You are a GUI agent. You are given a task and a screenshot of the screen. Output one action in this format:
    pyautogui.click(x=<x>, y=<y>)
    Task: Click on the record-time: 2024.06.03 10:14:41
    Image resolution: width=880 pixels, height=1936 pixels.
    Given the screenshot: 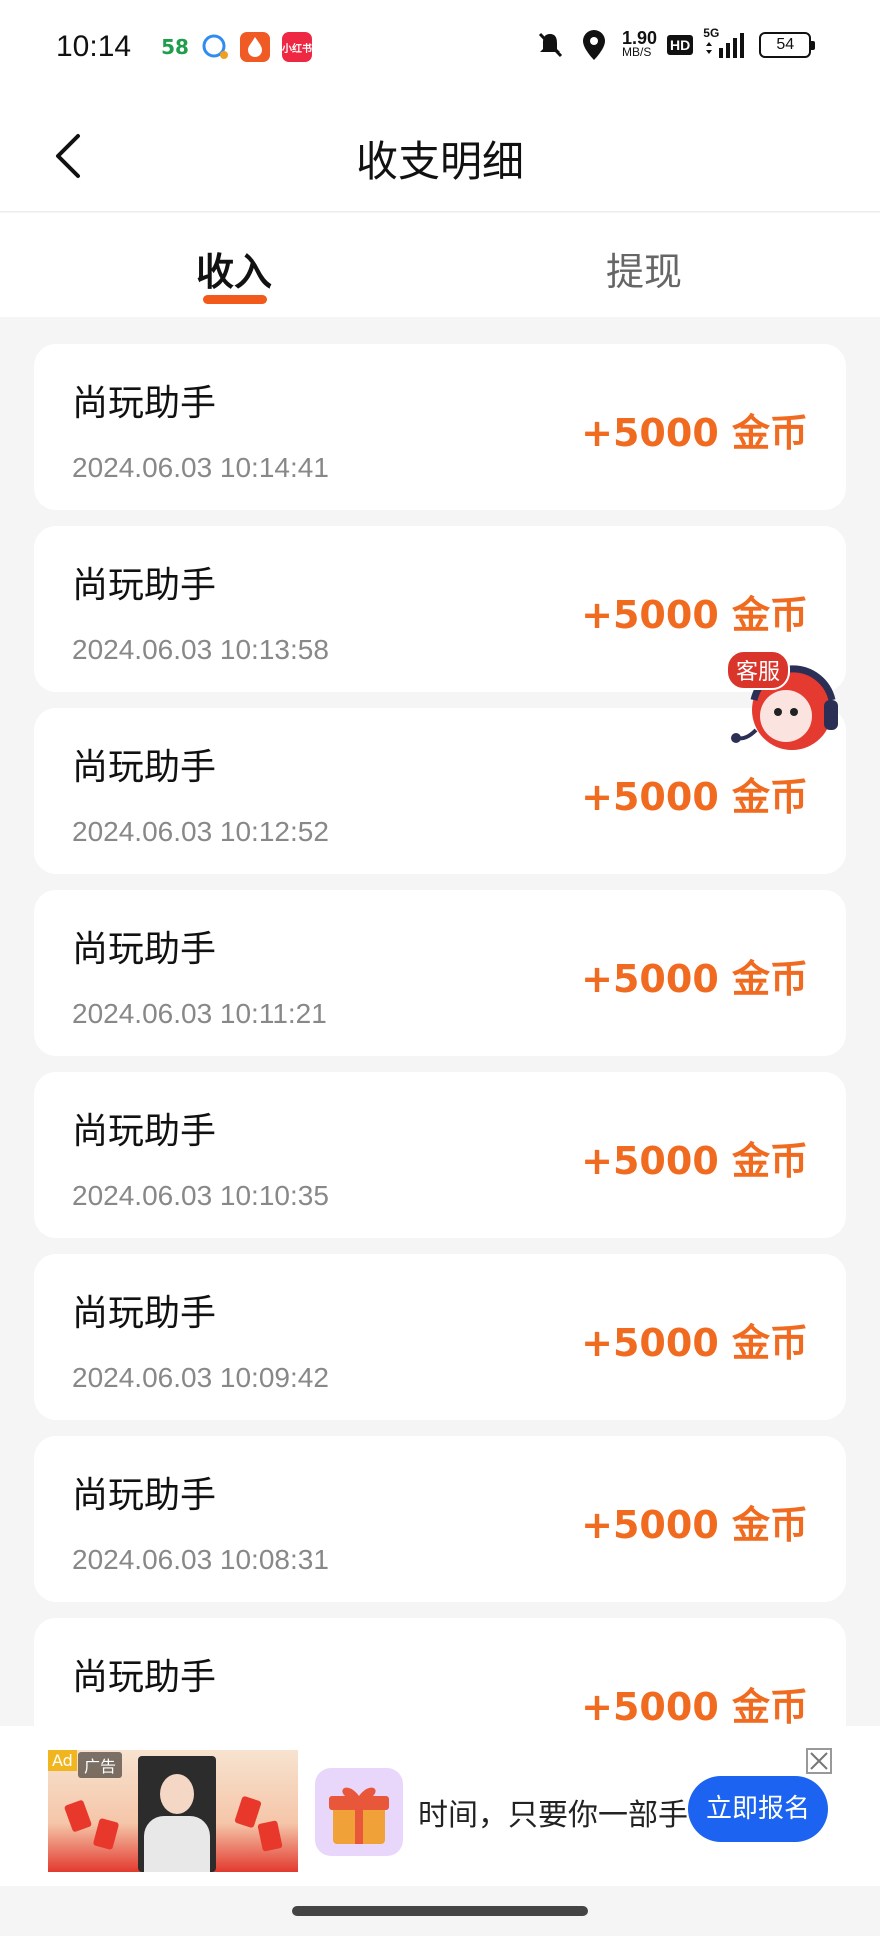 What is the action you would take?
    pyautogui.click(x=200, y=467)
    